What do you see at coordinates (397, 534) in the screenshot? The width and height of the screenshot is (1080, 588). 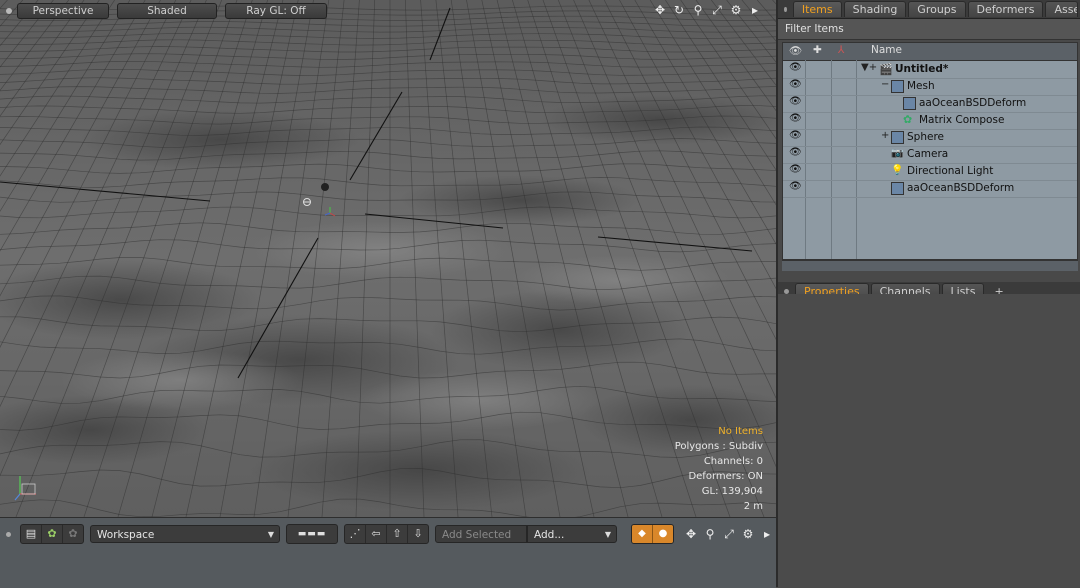 I see `arrow-up-icon: ⇧` at bounding box center [397, 534].